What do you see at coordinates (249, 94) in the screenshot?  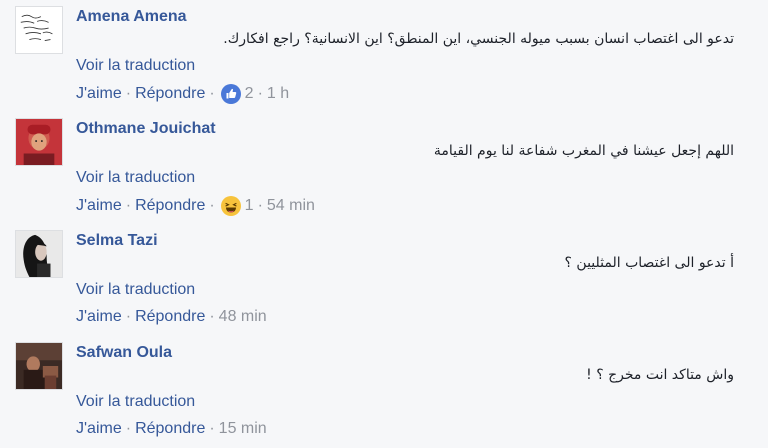 I see `reaction-count: 2` at bounding box center [249, 94].